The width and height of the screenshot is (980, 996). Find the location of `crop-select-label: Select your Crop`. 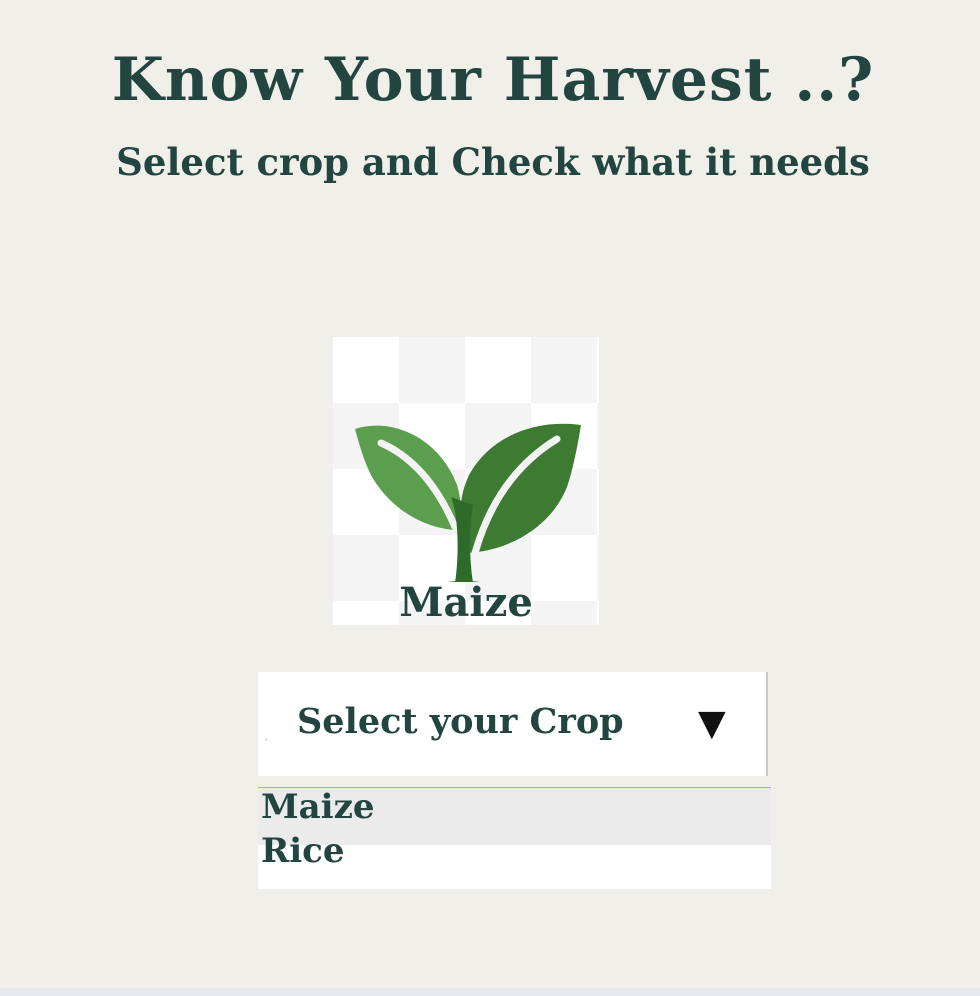

crop-select-label: Select your Crop is located at coordinates (460, 721).